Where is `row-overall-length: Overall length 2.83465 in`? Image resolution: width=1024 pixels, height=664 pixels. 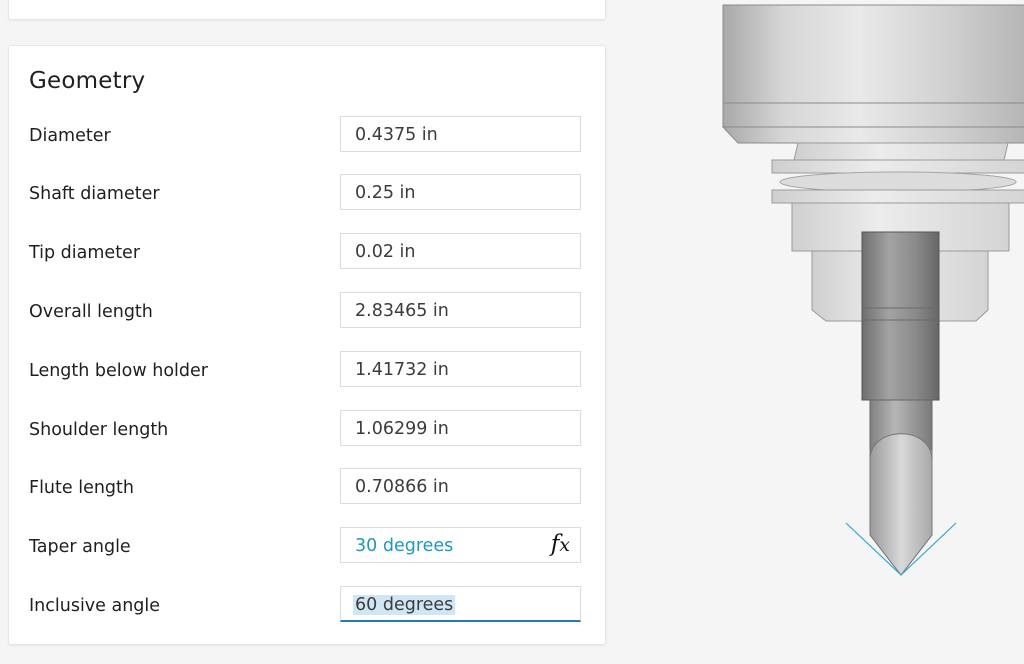 row-overall-length: Overall length 2.83465 in is located at coordinates (307, 312).